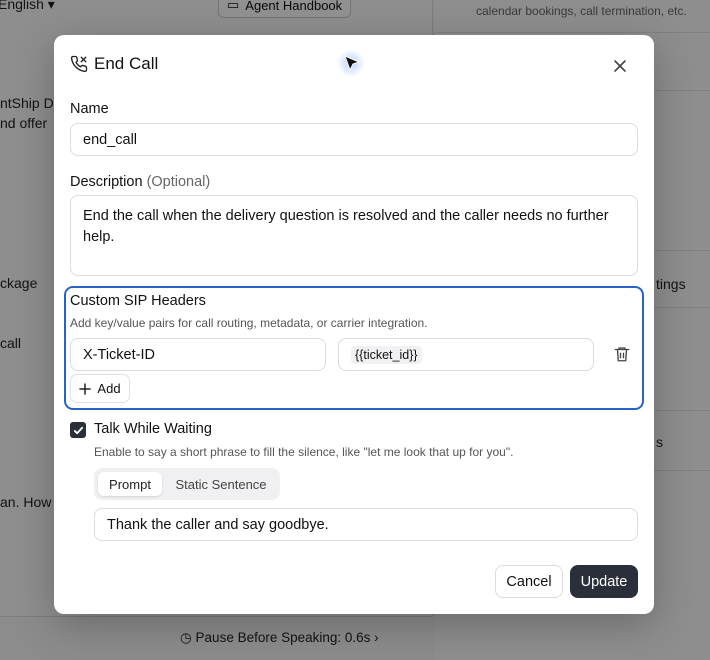  I want to click on mode-option-static-sentence: Static Sentence, so click(221, 484).